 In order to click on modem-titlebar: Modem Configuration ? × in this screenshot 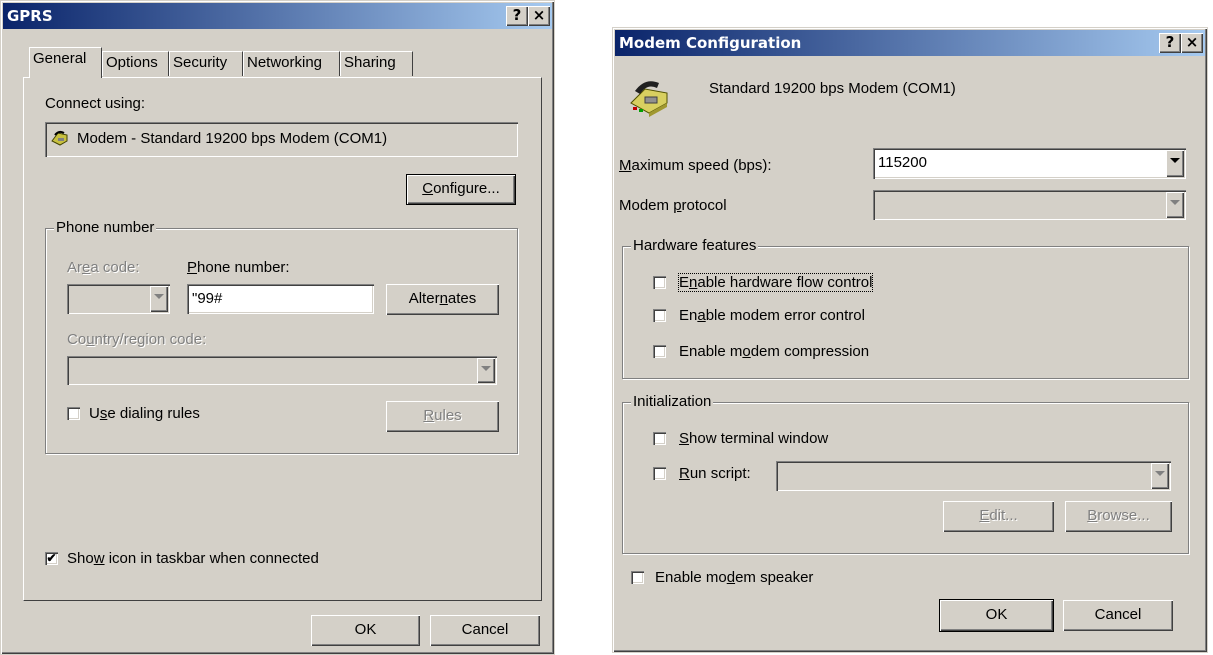, I will do `click(910, 43)`.